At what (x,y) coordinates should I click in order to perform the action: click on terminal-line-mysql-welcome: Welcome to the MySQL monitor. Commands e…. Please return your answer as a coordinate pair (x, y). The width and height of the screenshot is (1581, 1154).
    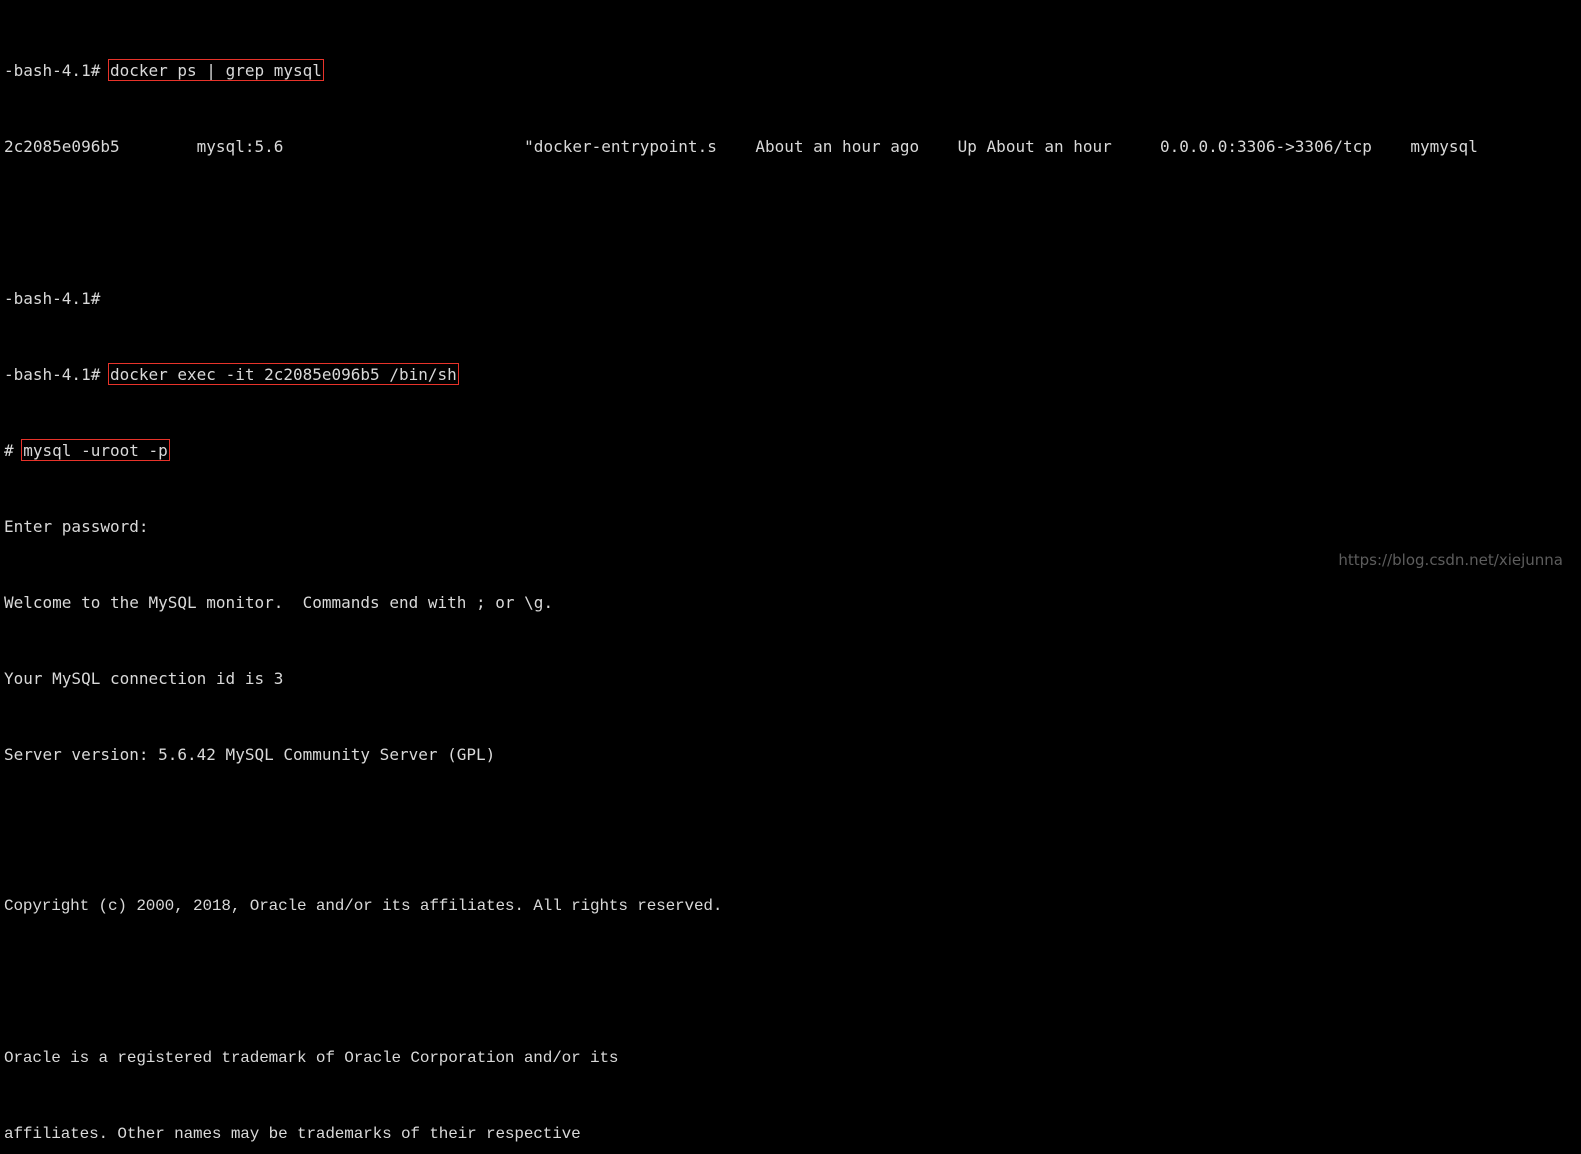
    Looking at the image, I should click on (279, 602).